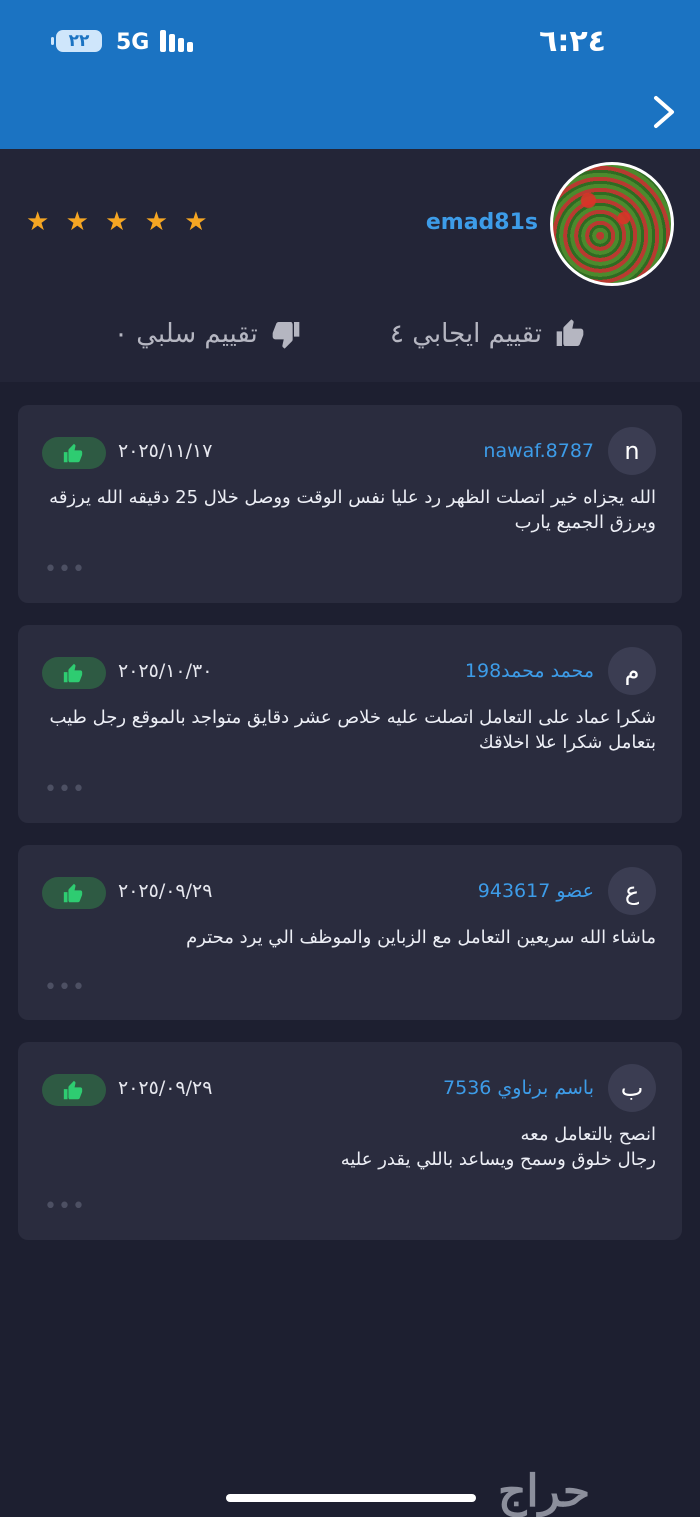  I want to click on status-time: ٦:٢٤, so click(572, 41).